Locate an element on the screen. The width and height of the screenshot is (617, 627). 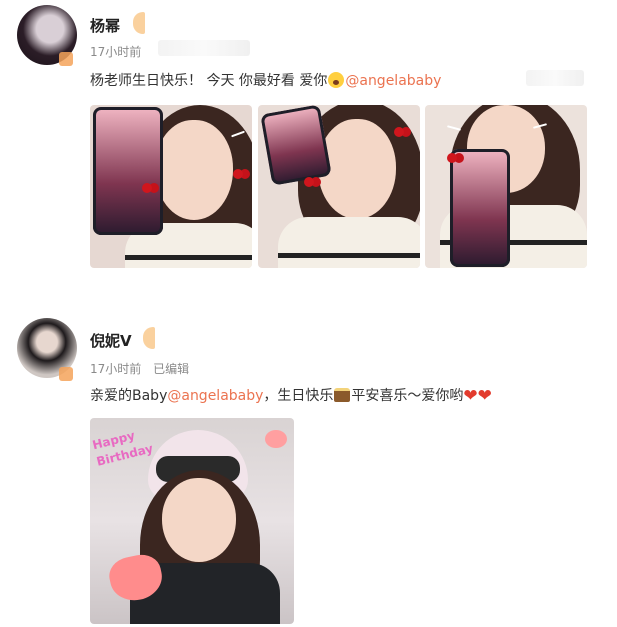
post-image: Happy Birthday is located at coordinates (192, 521).